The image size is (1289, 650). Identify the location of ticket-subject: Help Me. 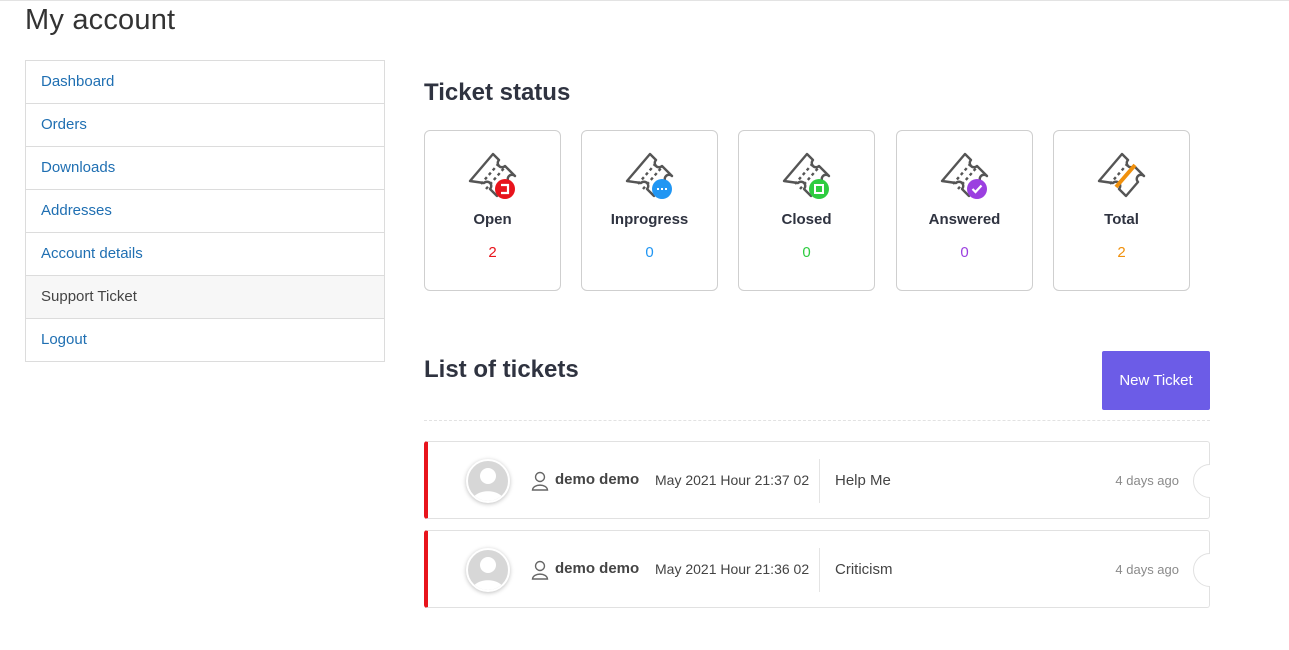
(863, 480).